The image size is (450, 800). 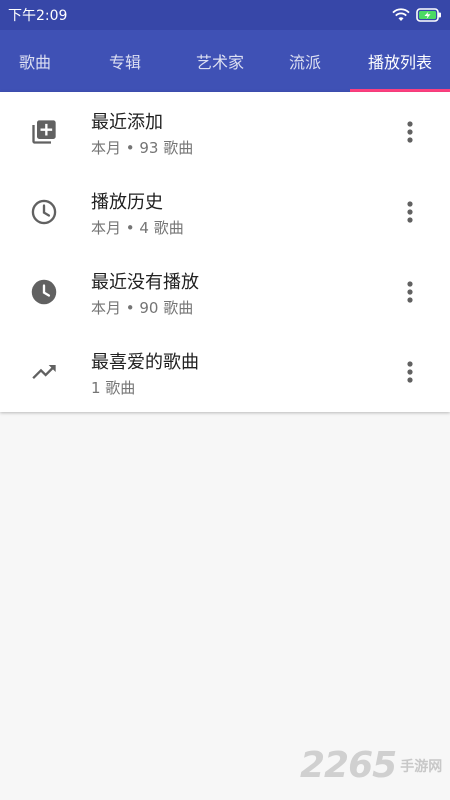 What do you see at coordinates (44, 372) in the screenshot?
I see `trending-up-icon` at bounding box center [44, 372].